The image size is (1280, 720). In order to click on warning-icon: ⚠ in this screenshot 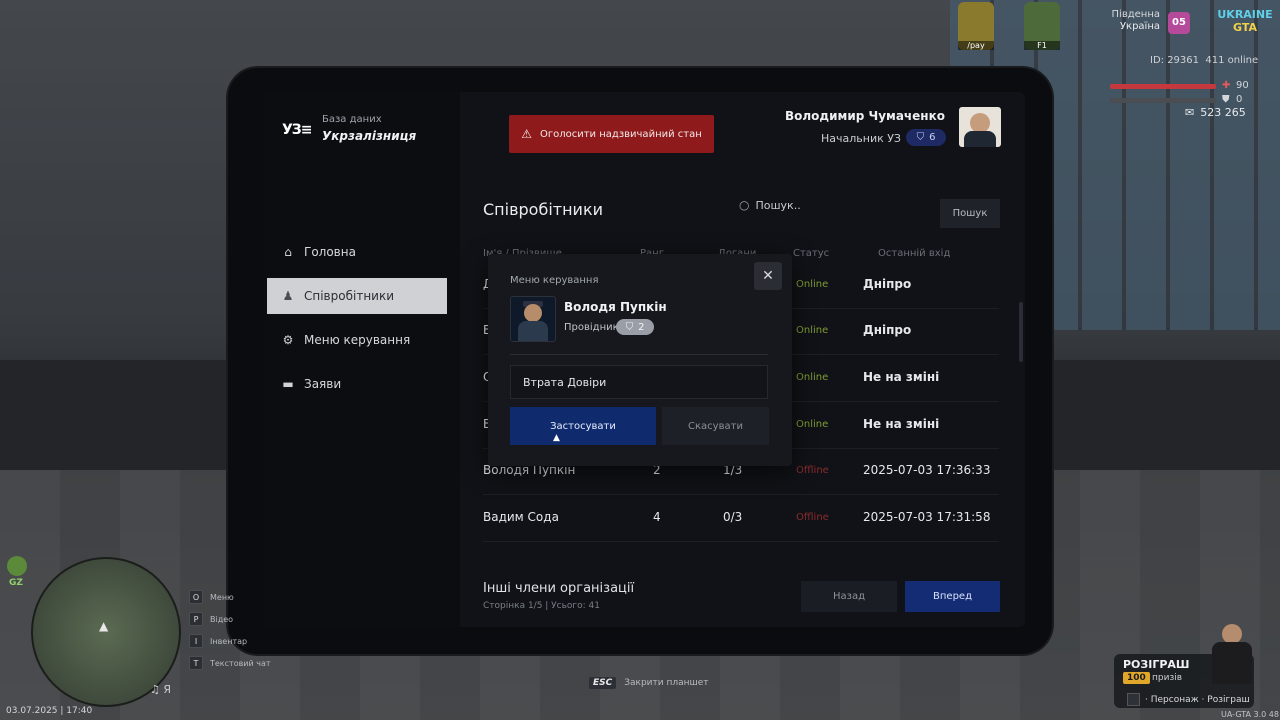, I will do `click(526, 134)`.